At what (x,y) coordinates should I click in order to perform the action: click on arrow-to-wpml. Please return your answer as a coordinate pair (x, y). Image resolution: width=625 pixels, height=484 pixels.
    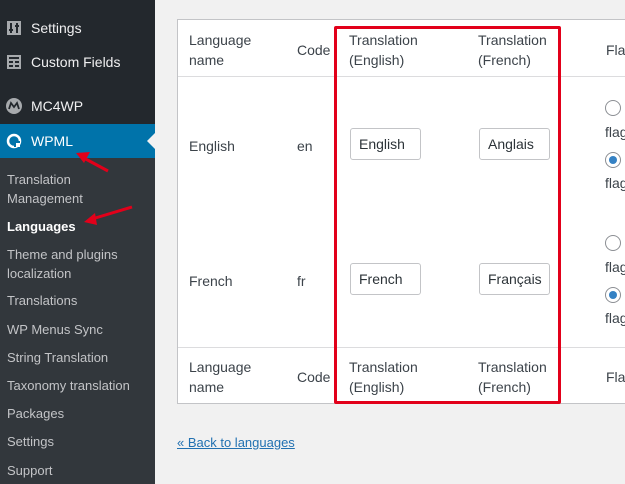
    Looking at the image, I should click on (92, 162).